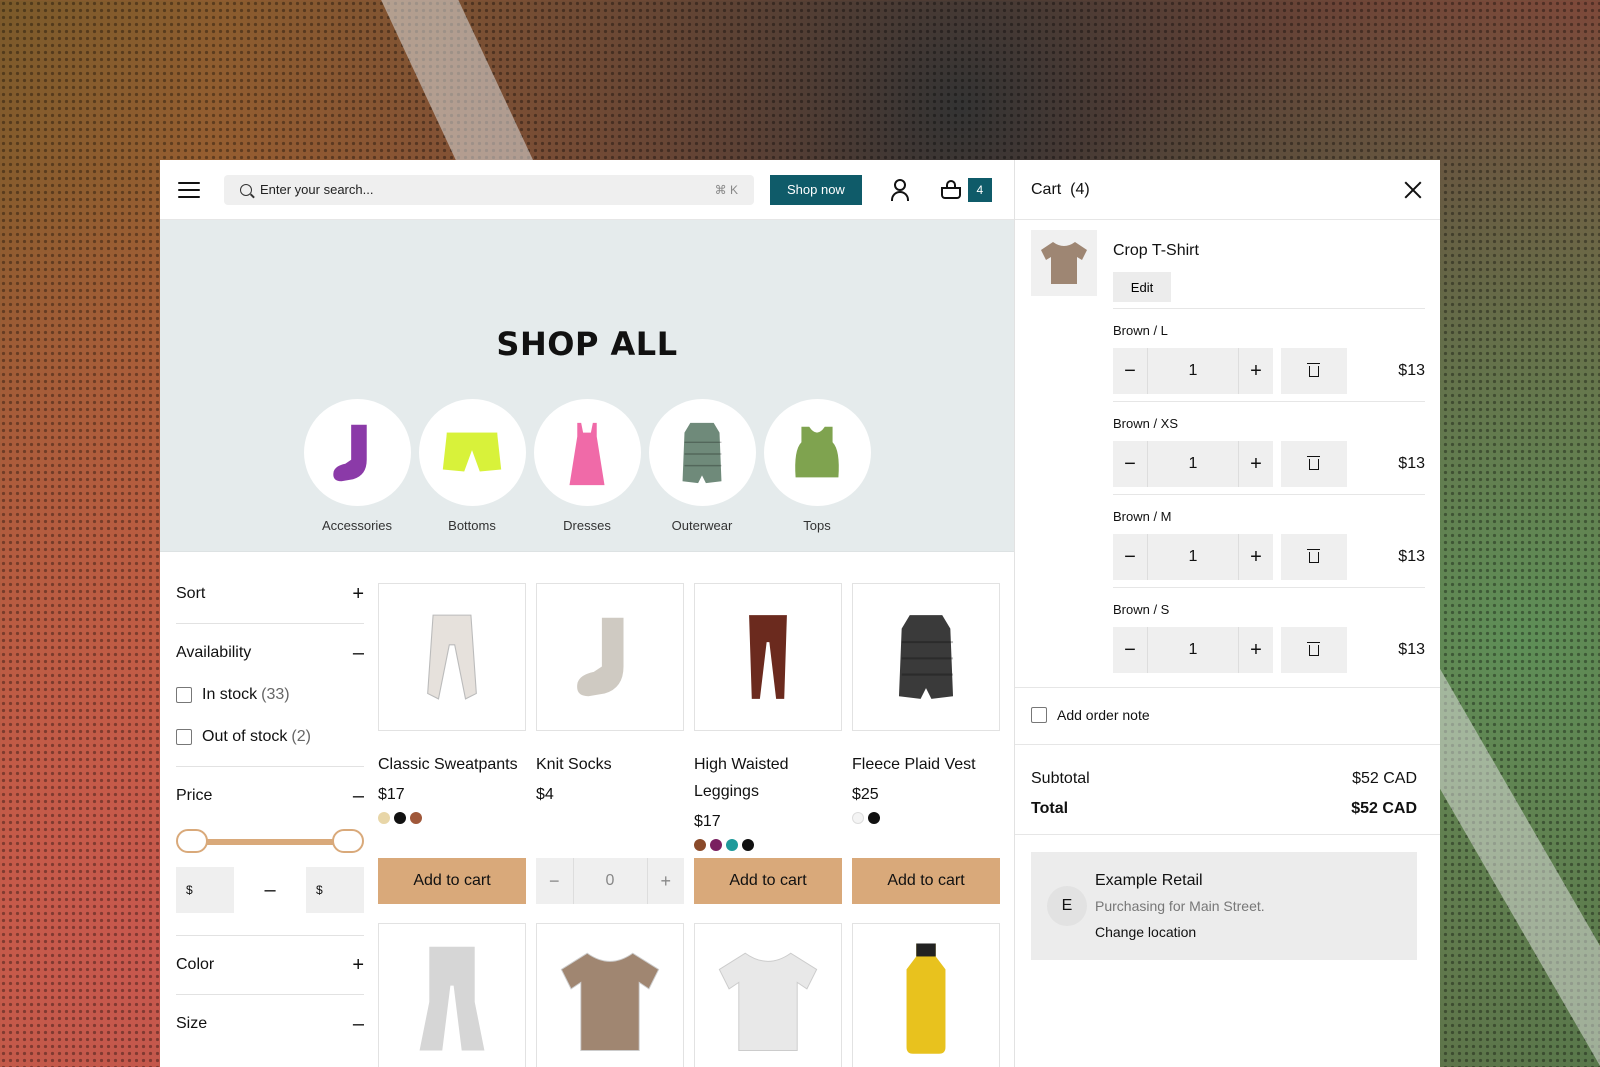 This screenshot has width=1600, height=1067. I want to click on filter-color: Color +, so click(270, 965).